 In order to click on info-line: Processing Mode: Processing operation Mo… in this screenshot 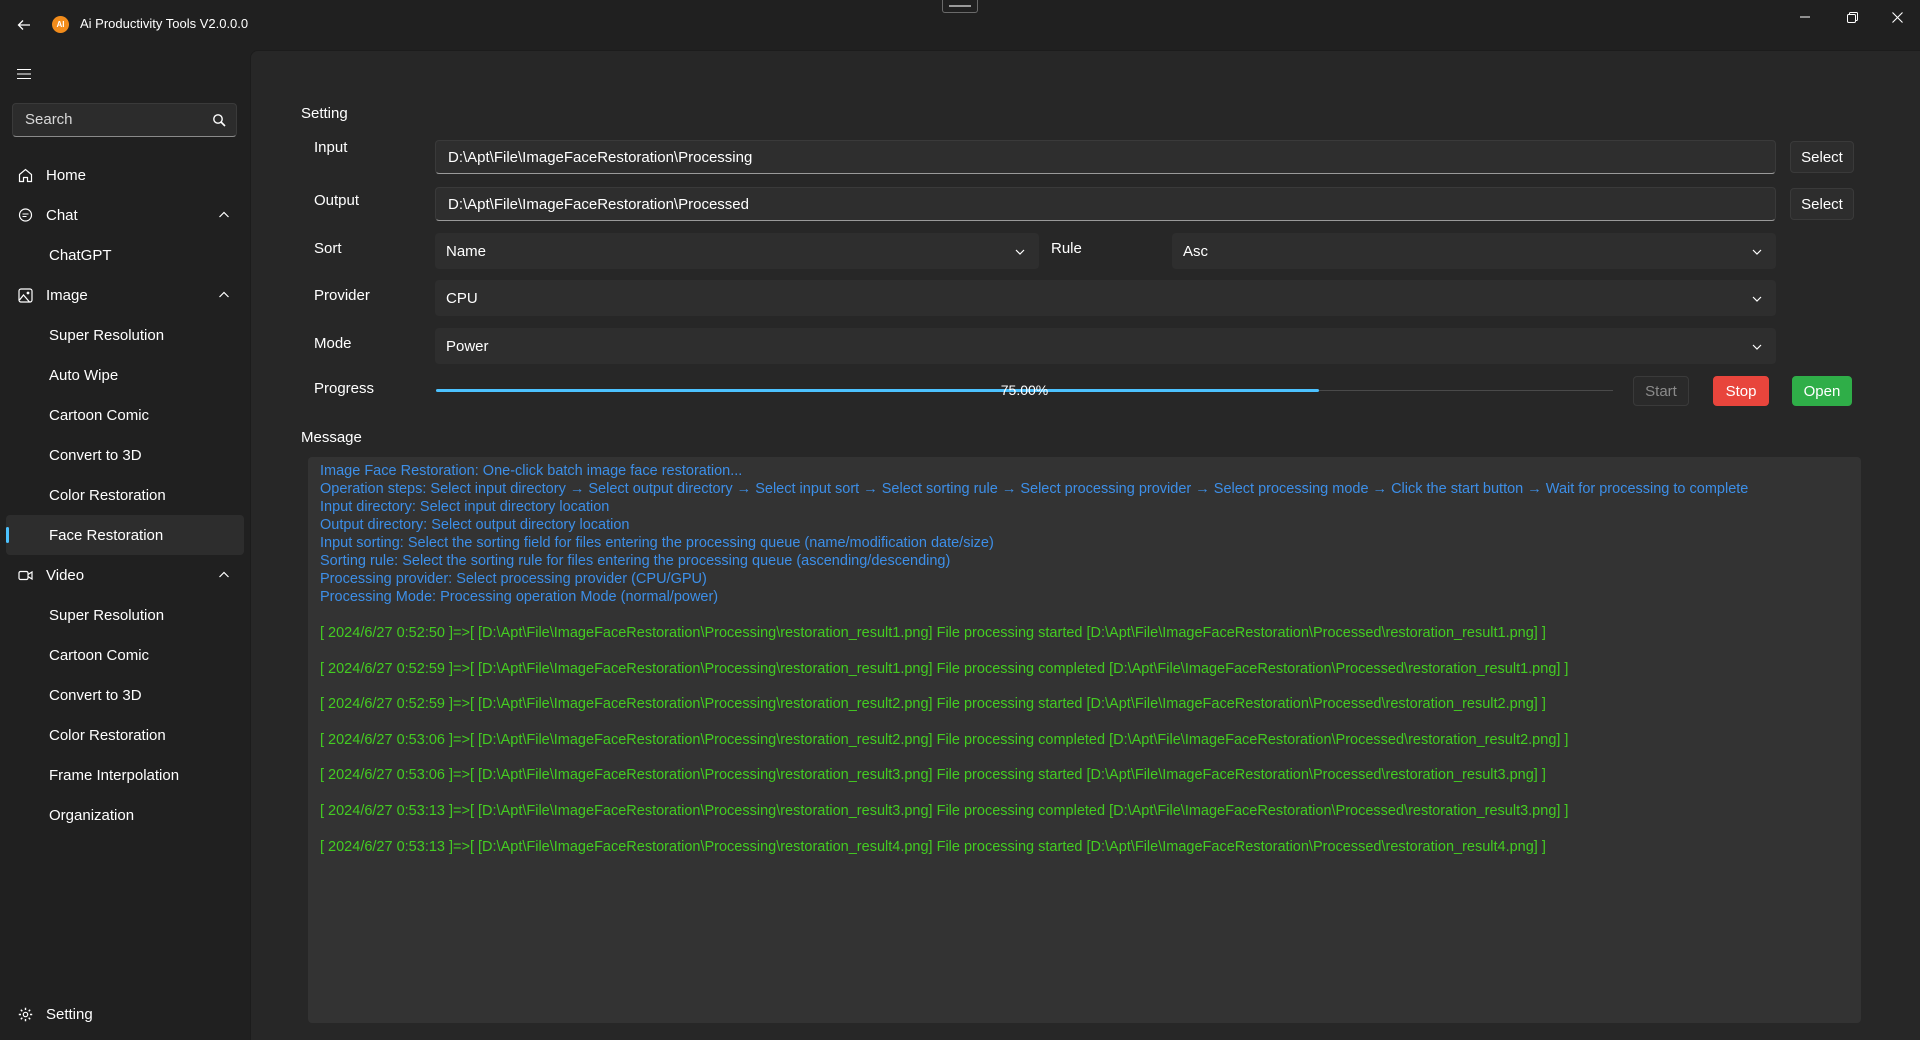, I will do `click(519, 597)`.